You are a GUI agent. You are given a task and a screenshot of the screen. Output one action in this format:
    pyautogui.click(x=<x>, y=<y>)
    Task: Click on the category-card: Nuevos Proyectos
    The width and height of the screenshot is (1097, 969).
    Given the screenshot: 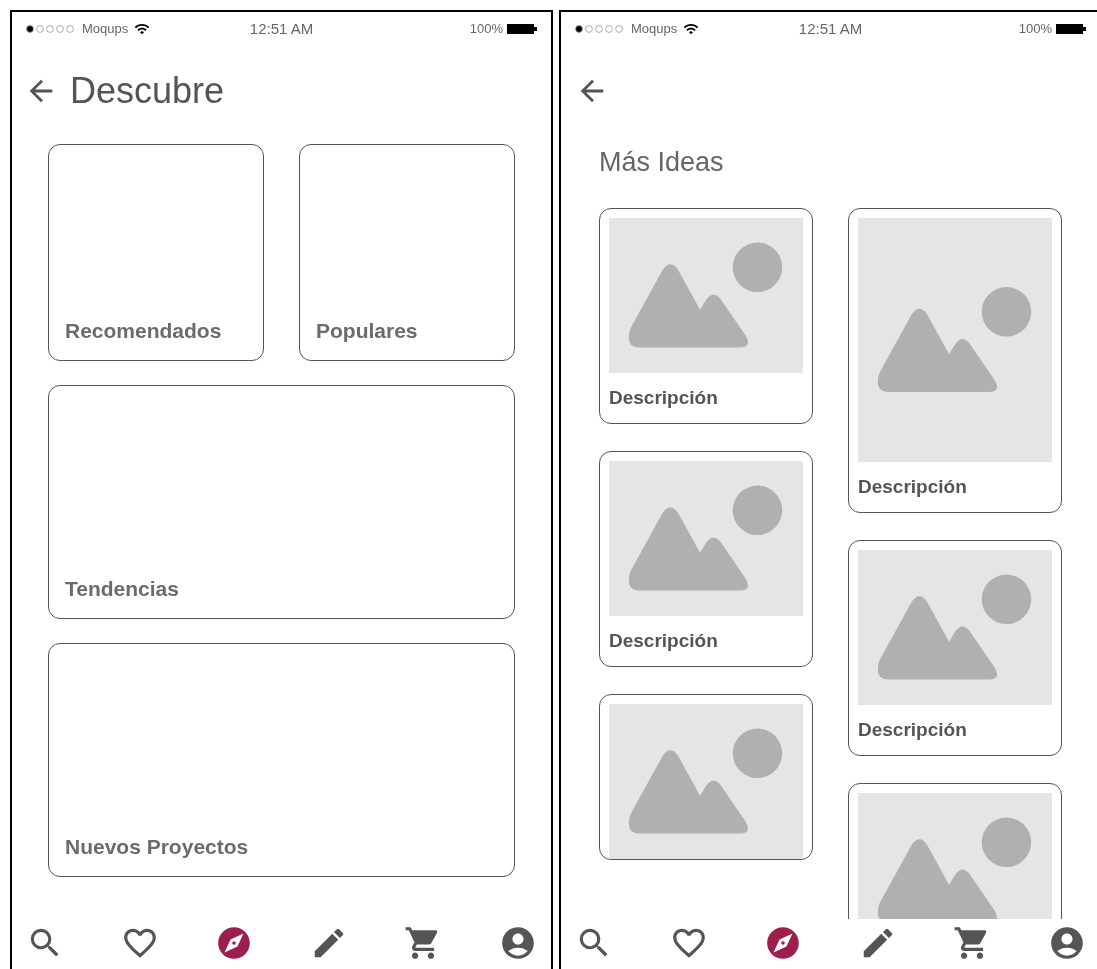 What is the action you would take?
    pyautogui.click(x=281, y=760)
    